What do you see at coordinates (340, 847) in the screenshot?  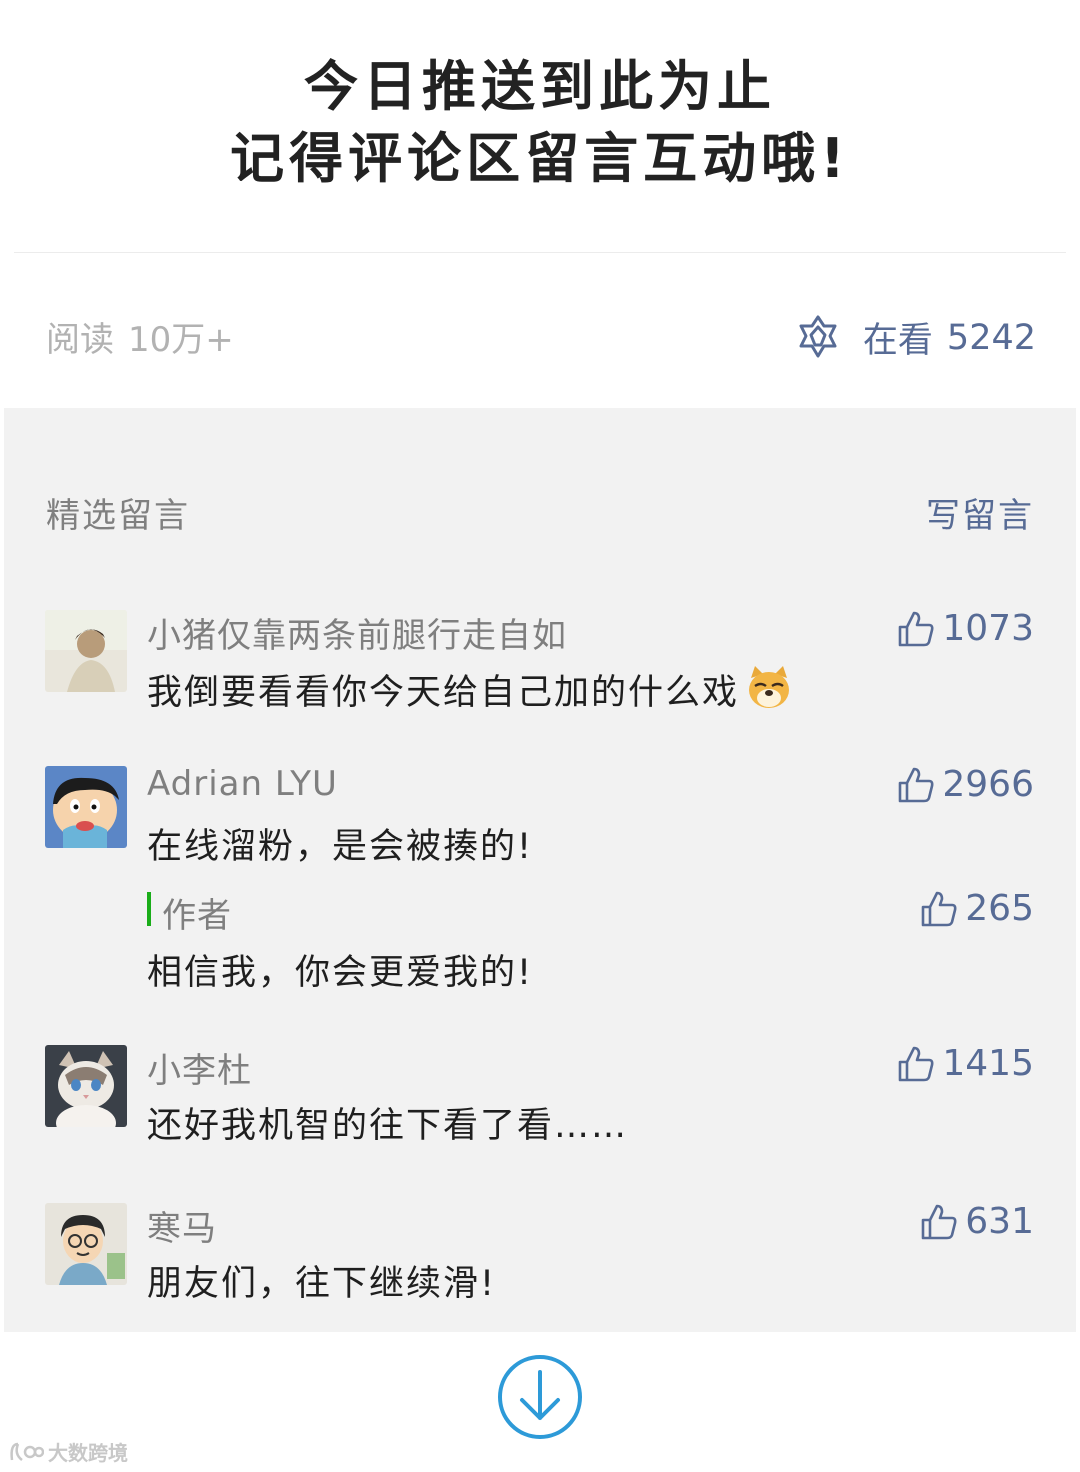 I see `comment-text: 在线溜粉，是会被揍的!` at bounding box center [340, 847].